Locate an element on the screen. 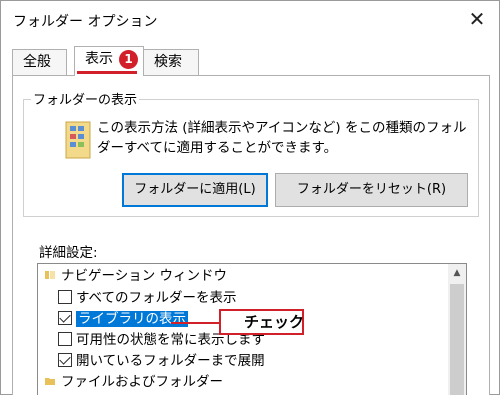  scroll-thumb is located at coordinates (457, 339).